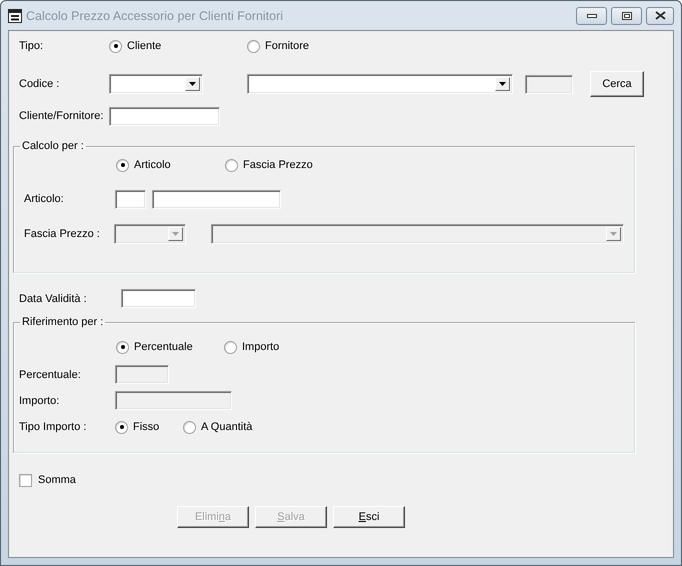 Image resolution: width=682 pixels, height=566 pixels. What do you see at coordinates (261, 347) in the screenshot?
I see `radio-label: Importo` at bounding box center [261, 347].